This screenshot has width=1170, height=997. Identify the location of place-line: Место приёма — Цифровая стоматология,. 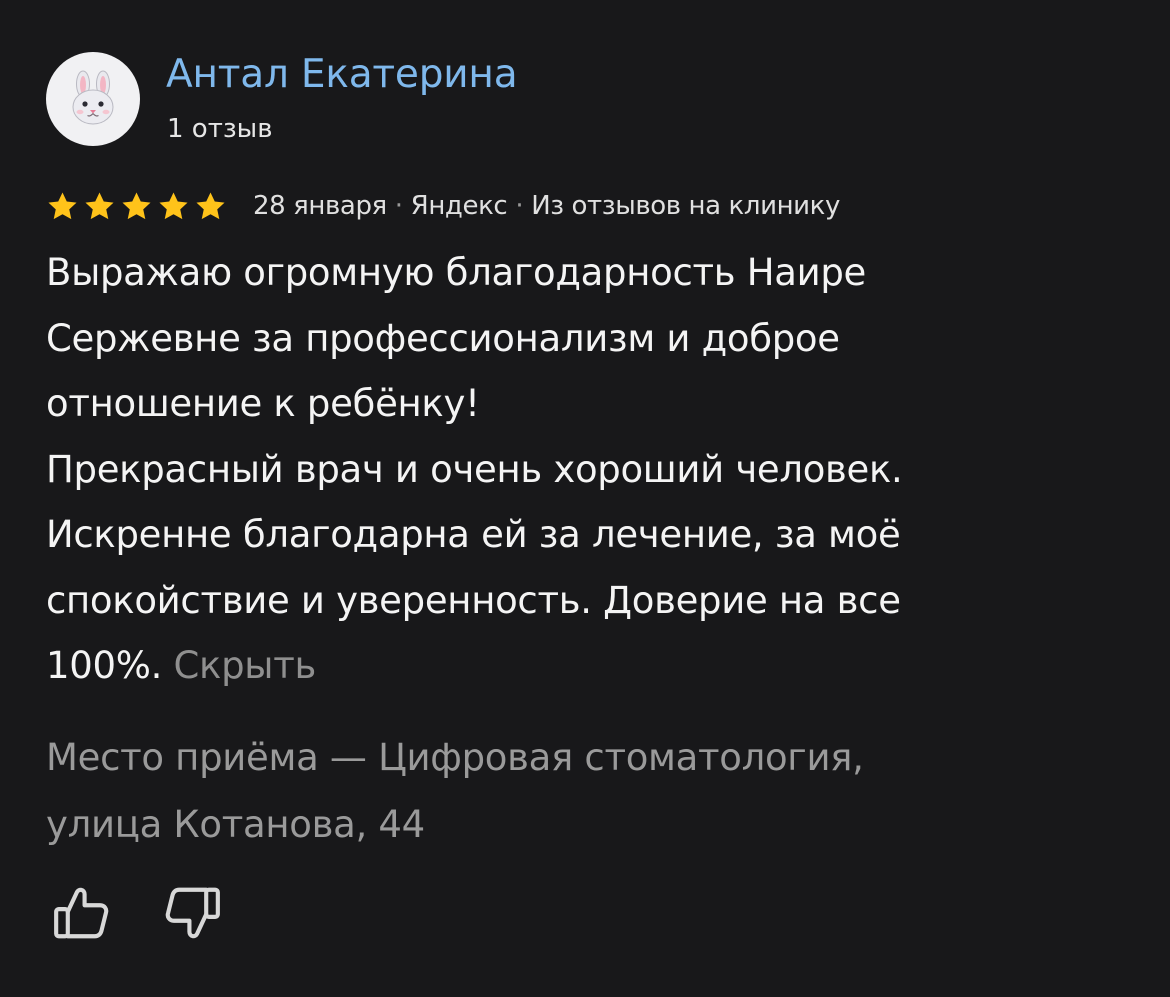
(455, 757).